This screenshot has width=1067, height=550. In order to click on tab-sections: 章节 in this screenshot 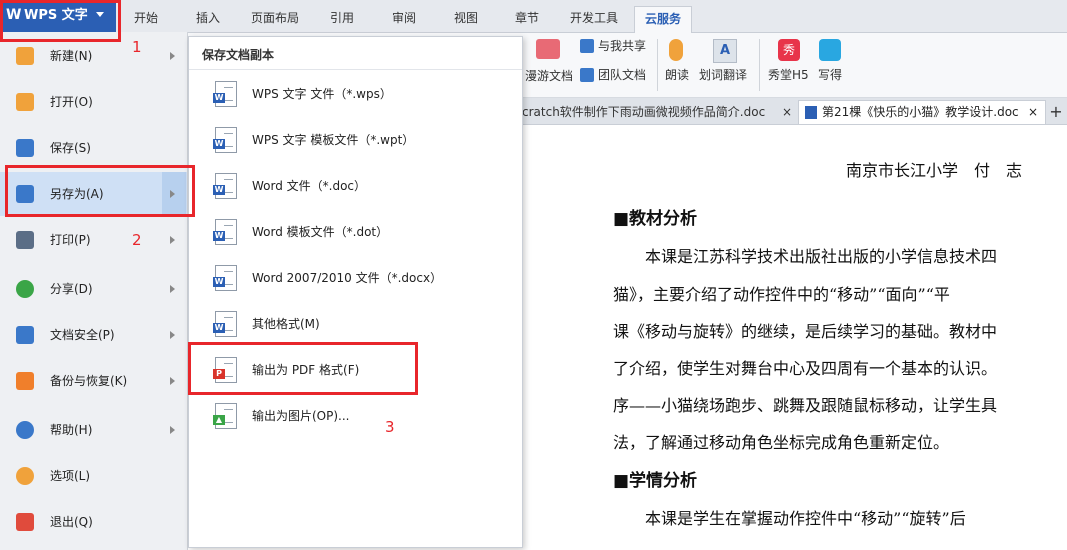, I will do `click(527, 18)`.